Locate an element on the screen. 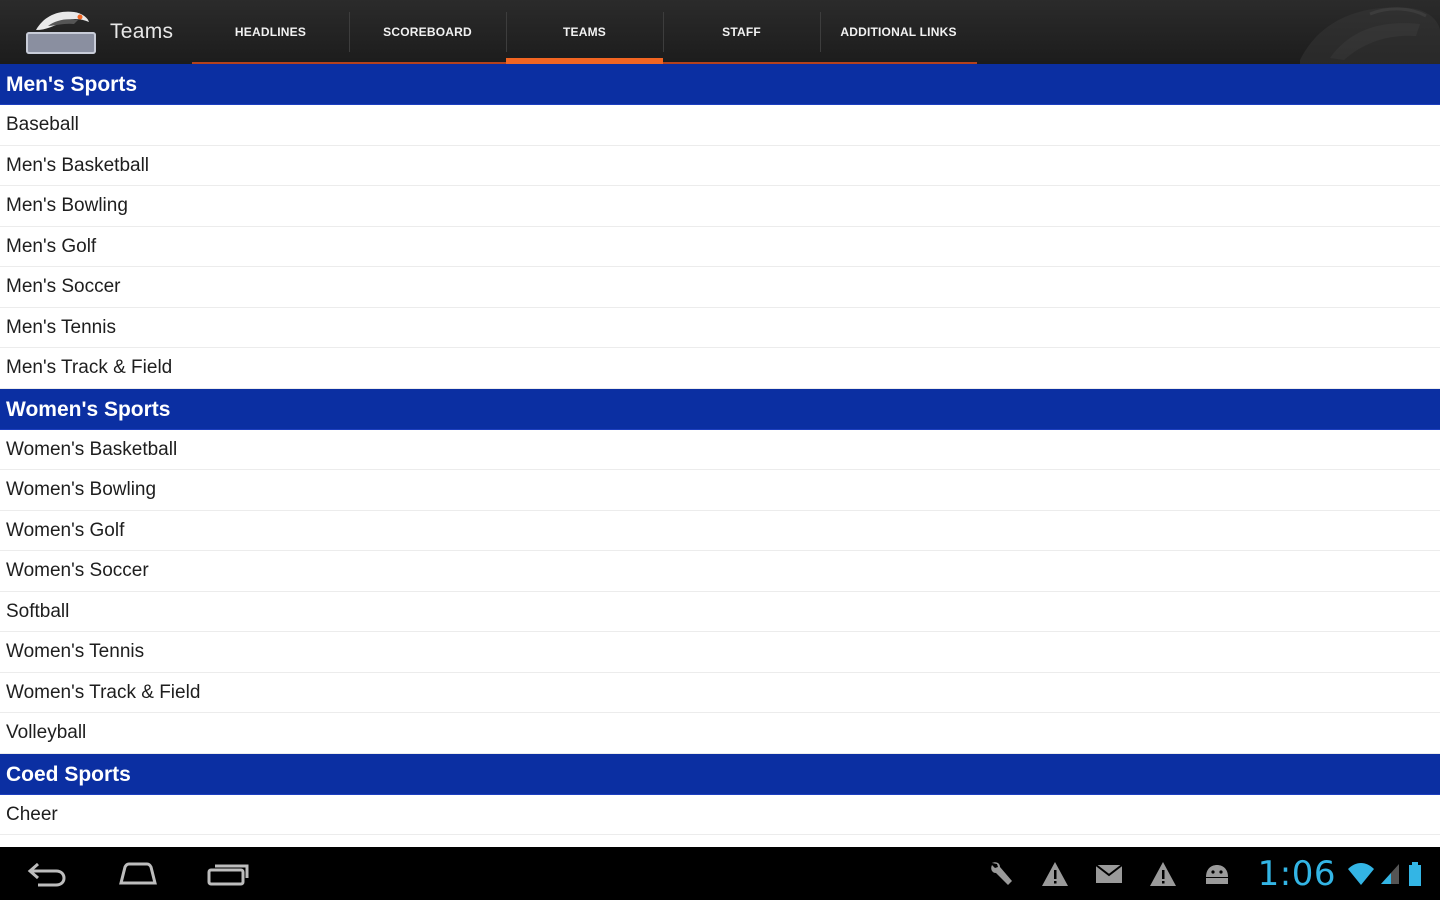  battery-icon is located at coordinates (1415, 874).